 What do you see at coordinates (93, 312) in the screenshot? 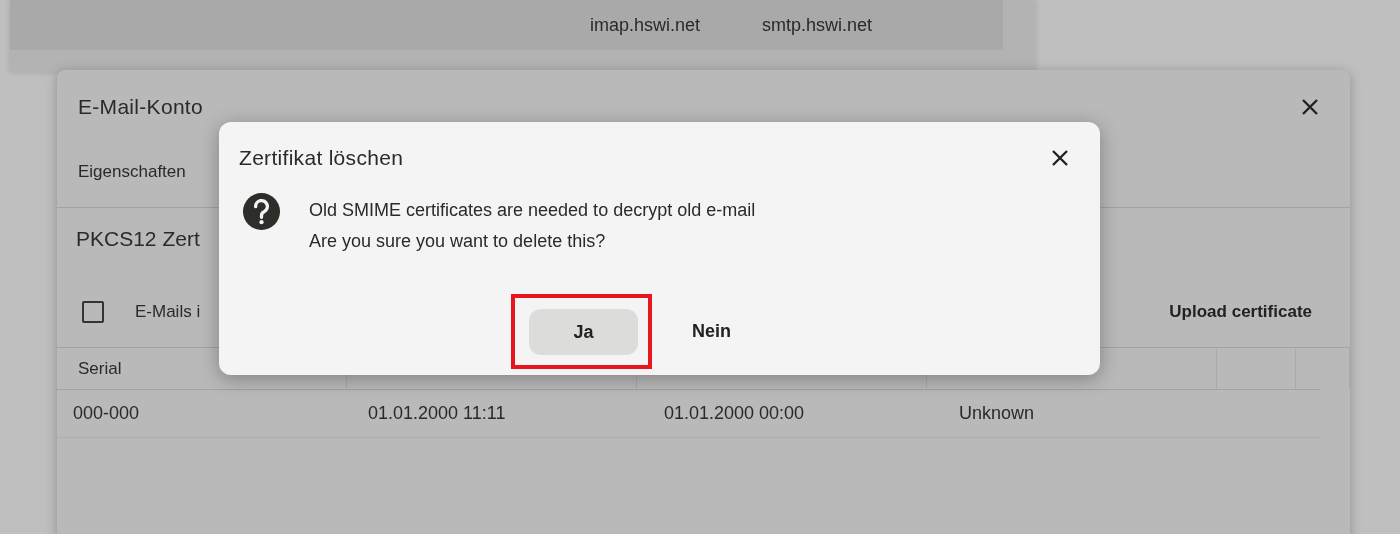
I see `checkbox` at bounding box center [93, 312].